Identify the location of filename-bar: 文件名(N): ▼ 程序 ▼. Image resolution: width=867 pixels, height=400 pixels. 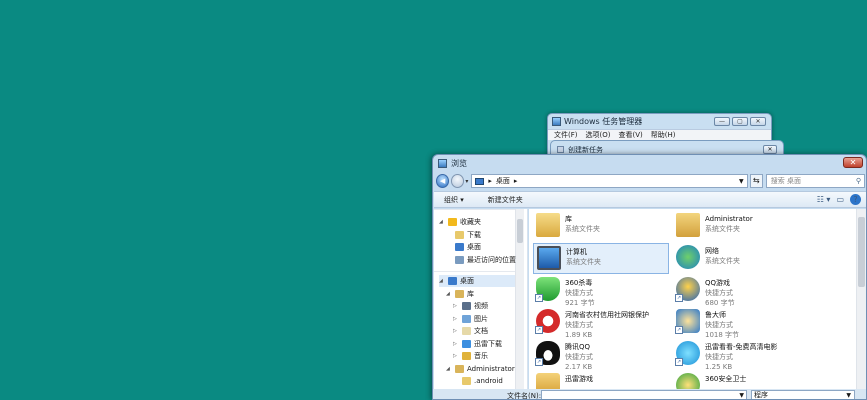
(649, 394).